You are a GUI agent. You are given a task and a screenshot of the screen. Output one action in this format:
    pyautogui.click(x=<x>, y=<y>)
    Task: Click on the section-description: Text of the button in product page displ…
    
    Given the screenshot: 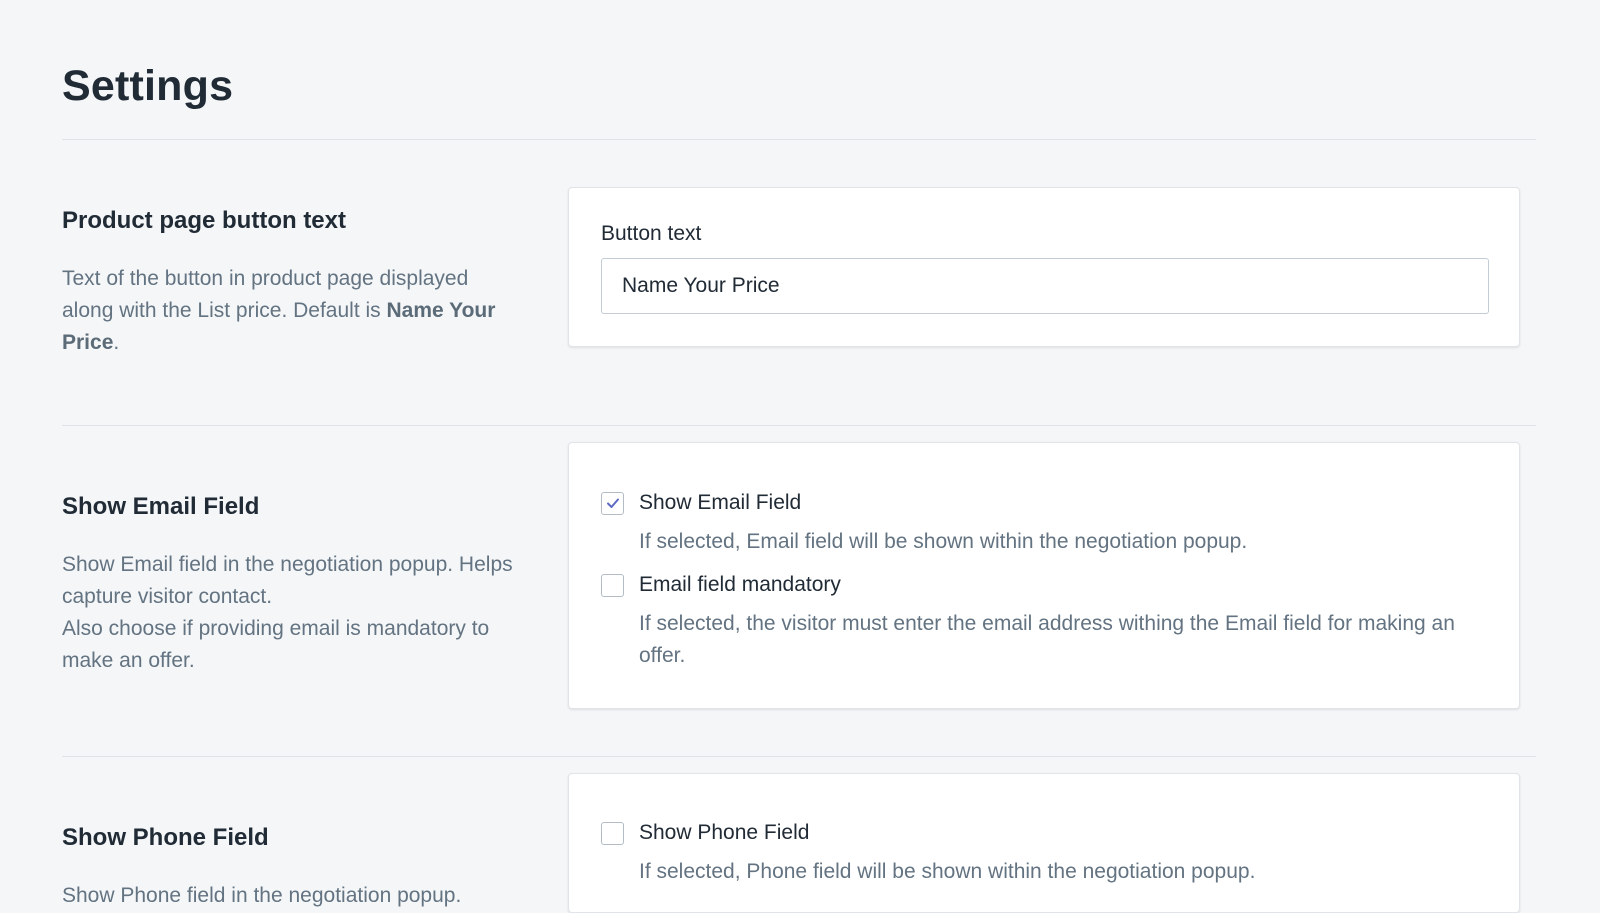 What is the action you would take?
    pyautogui.click(x=279, y=310)
    